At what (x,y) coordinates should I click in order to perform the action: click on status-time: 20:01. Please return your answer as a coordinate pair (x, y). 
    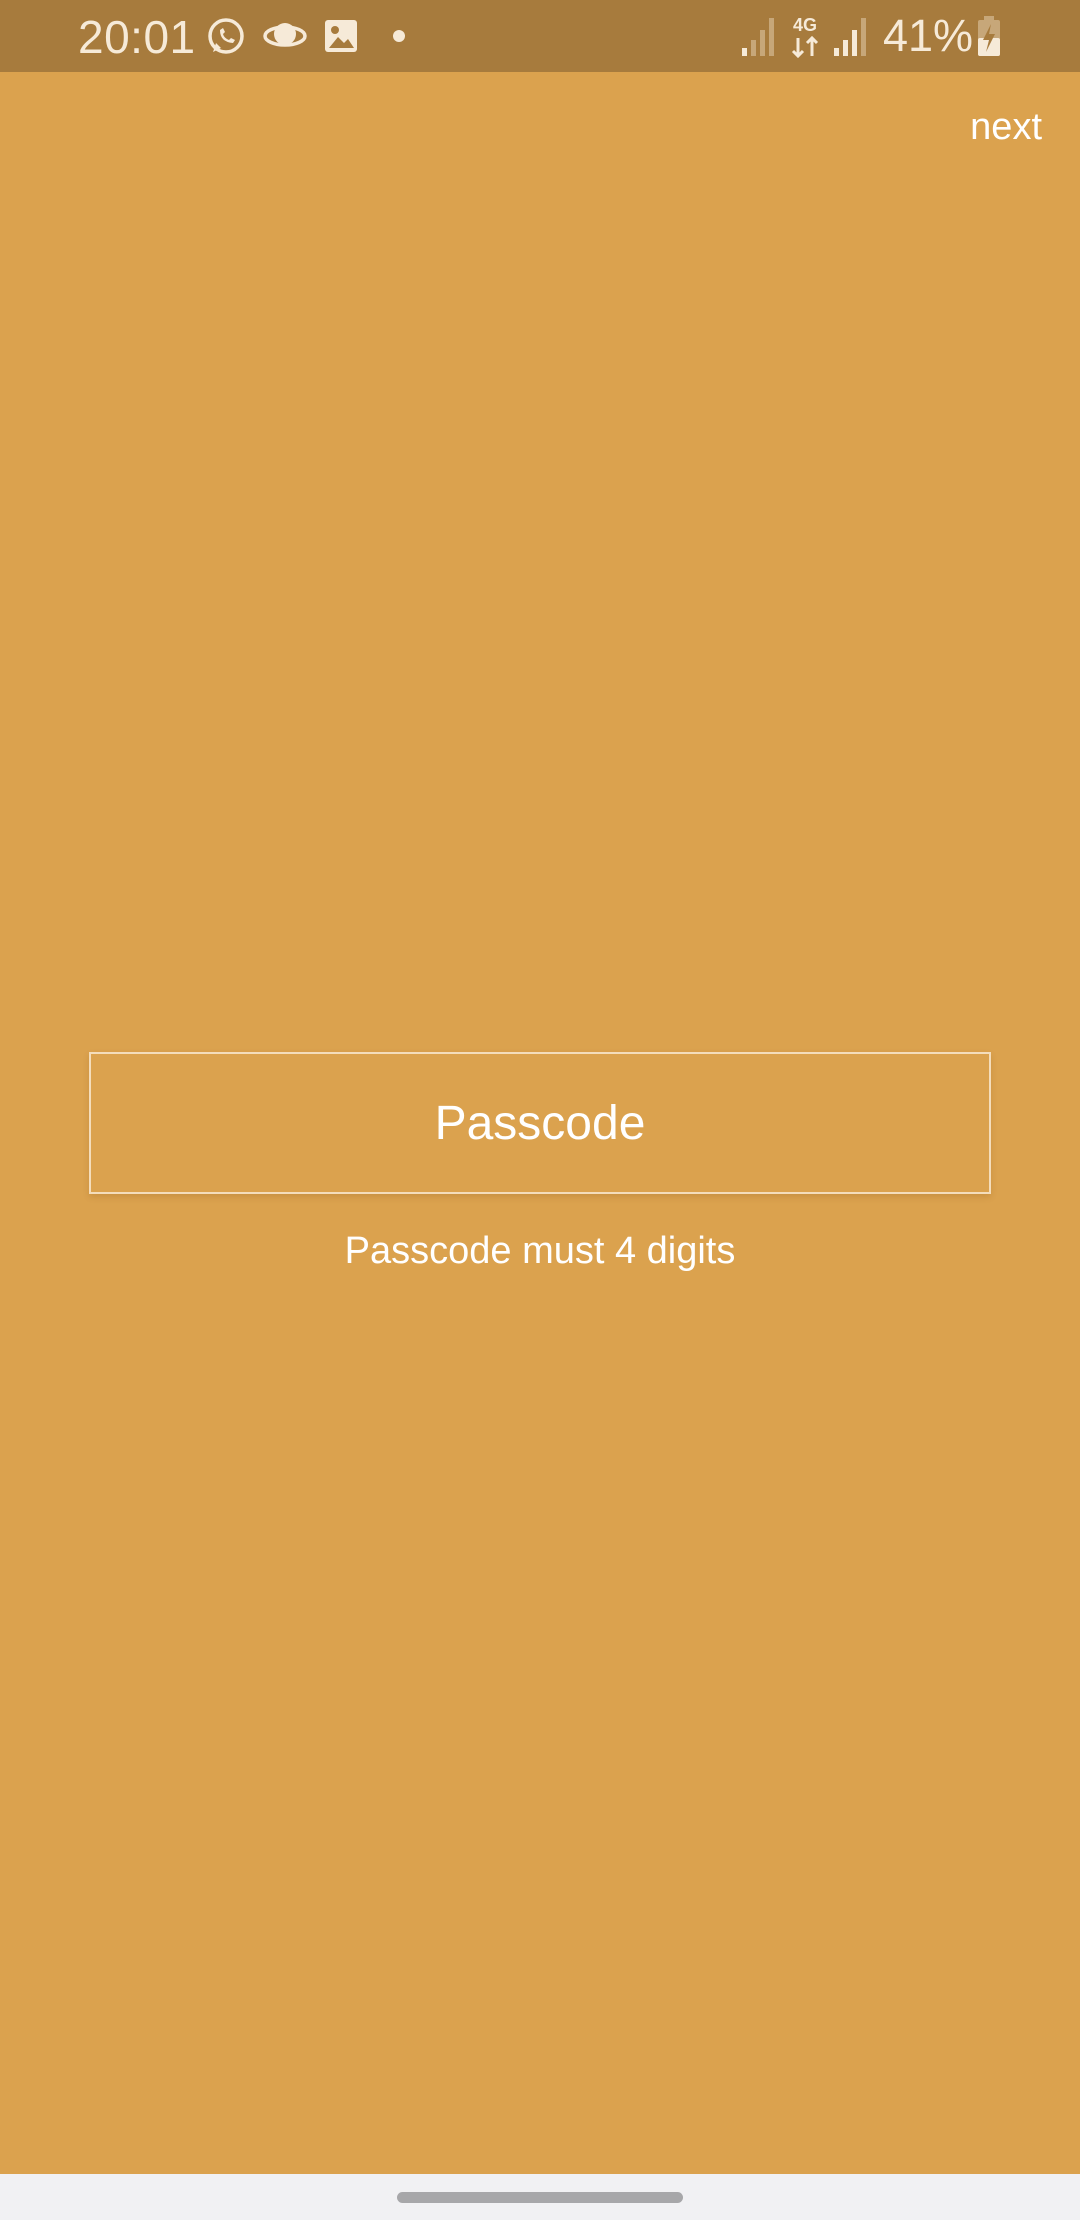
    Looking at the image, I should click on (137, 37).